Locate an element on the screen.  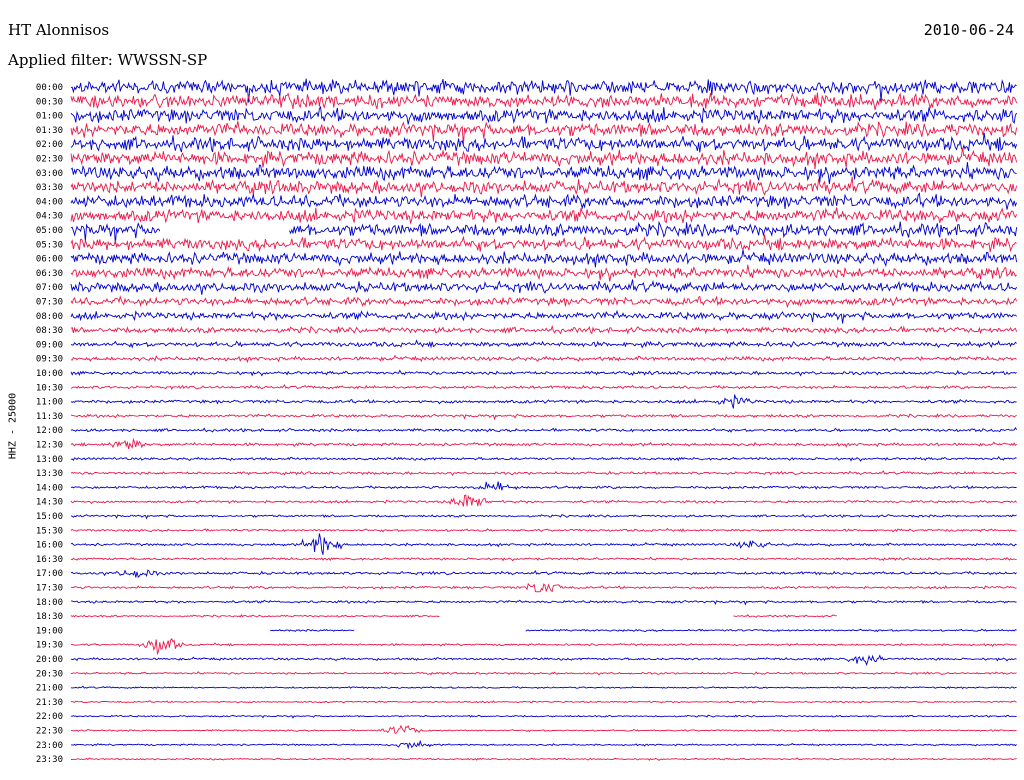
row-time-label: 10:00 is located at coordinates (49, 374).